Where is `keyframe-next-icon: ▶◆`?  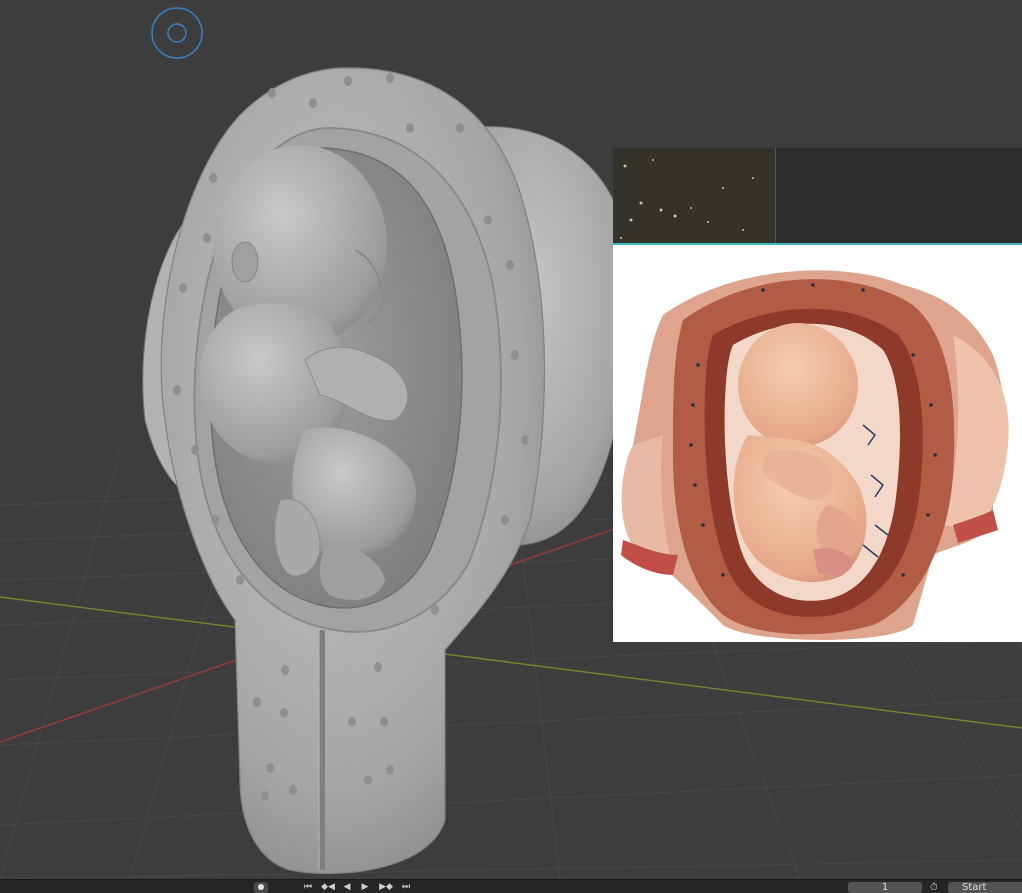
keyframe-next-icon: ▶◆ is located at coordinates (386, 887).